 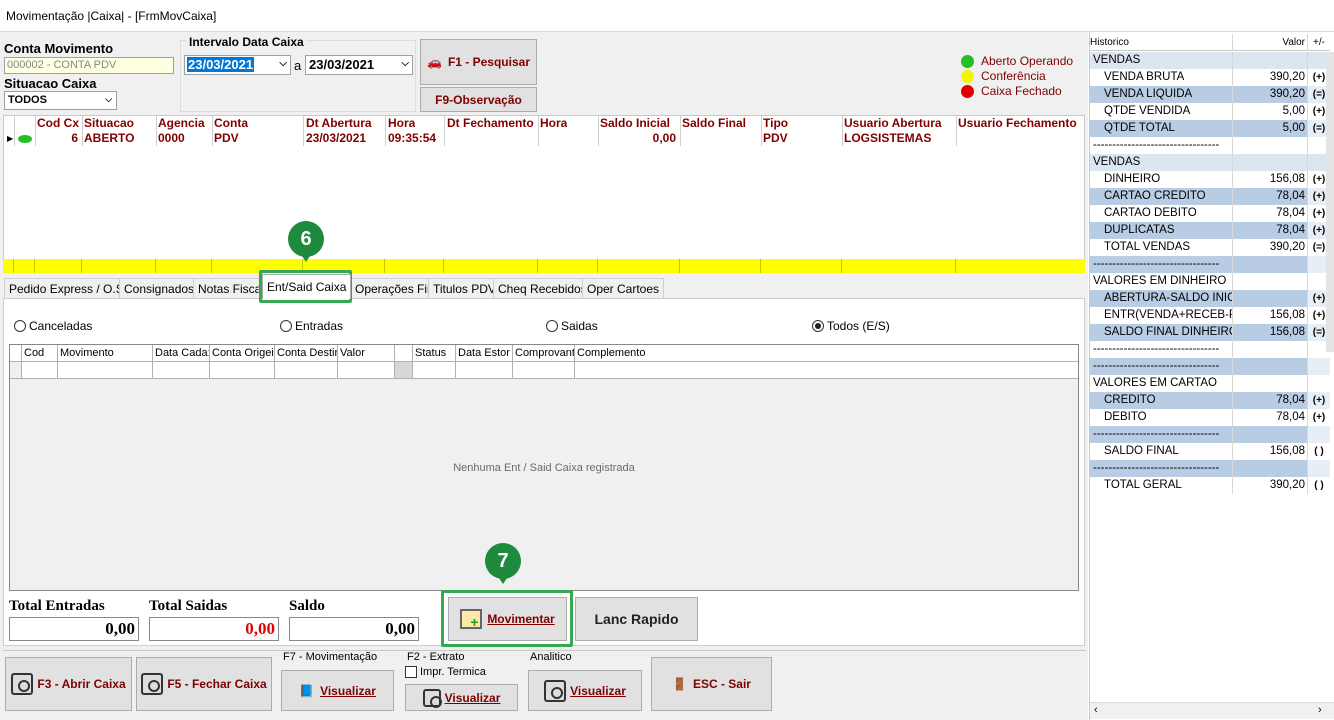 What do you see at coordinates (484, 353) in the screenshot?
I see `col-data-estorno: Data Estor` at bounding box center [484, 353].